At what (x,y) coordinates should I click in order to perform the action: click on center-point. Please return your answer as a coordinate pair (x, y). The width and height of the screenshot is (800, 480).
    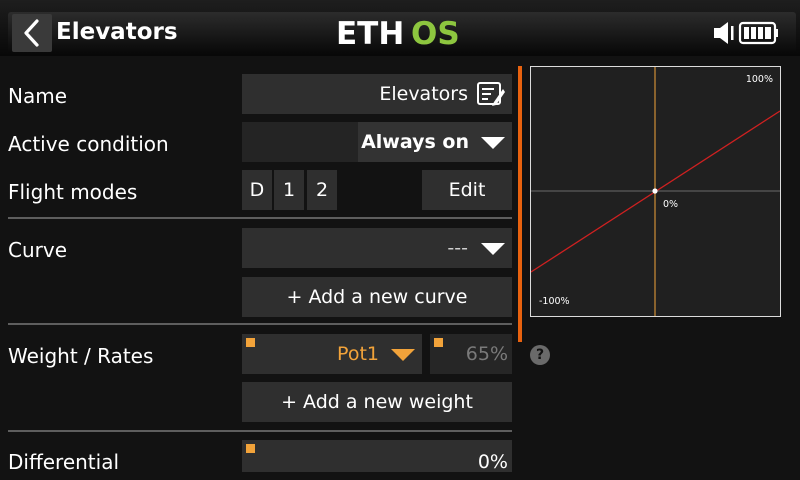
    Looking at the image, I should click on (655, 191).